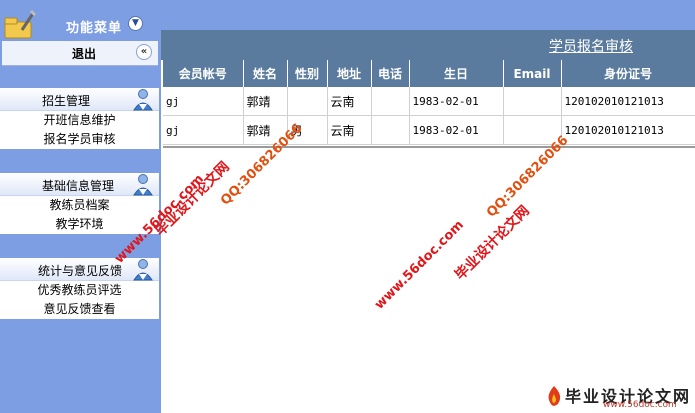 This screenshot has width=695, height=413. I want to click on cell-gender, so click(307, 101).